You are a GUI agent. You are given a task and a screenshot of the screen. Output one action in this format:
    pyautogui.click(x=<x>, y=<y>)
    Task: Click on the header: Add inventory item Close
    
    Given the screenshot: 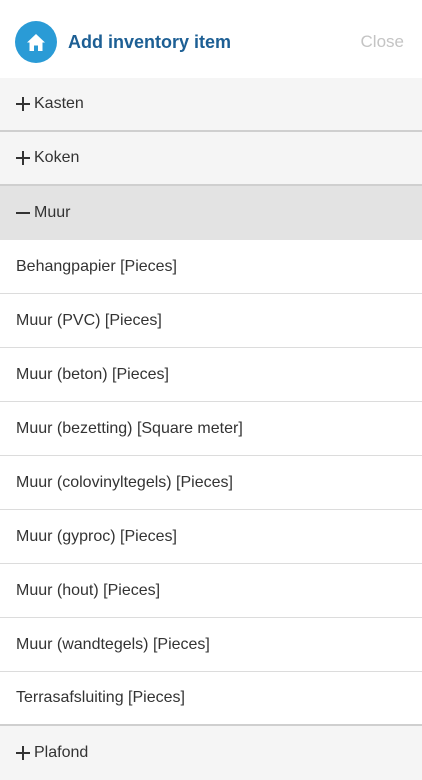 What is the action you would take?
    pyautogui.click(x=211, y=41)
    